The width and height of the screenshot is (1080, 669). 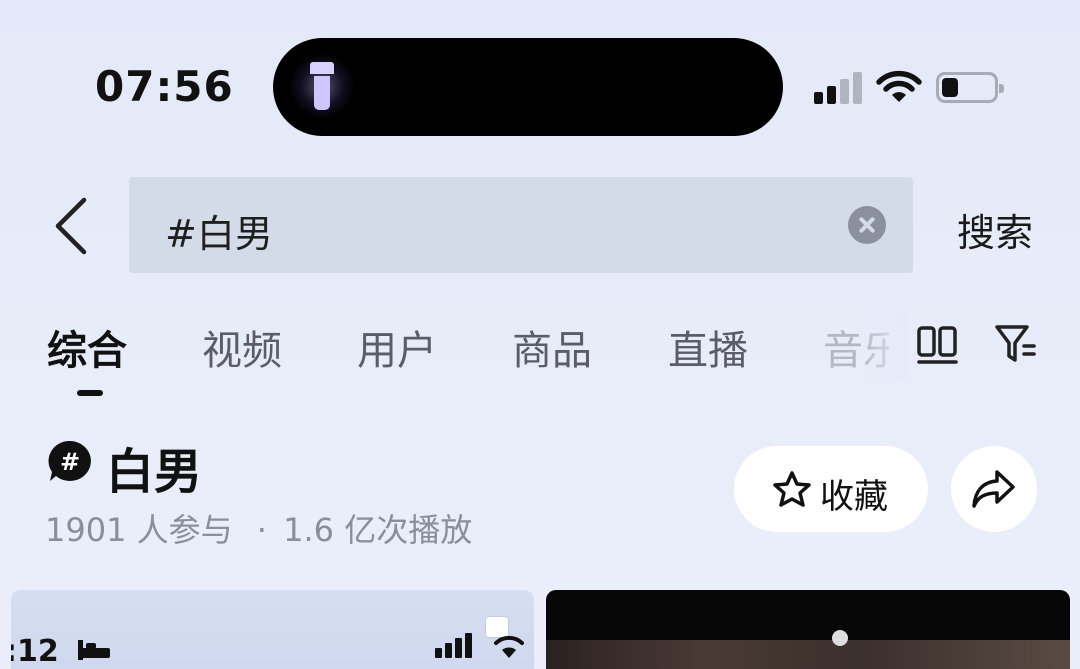 What do you see at coordinates (1016, 344) in the screenshot?
I see `filter-icon` at bounding box center [1016, 344].